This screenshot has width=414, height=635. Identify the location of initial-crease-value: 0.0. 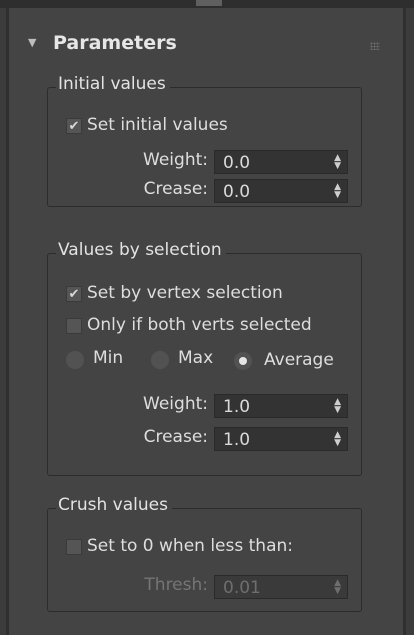
(236, 192).